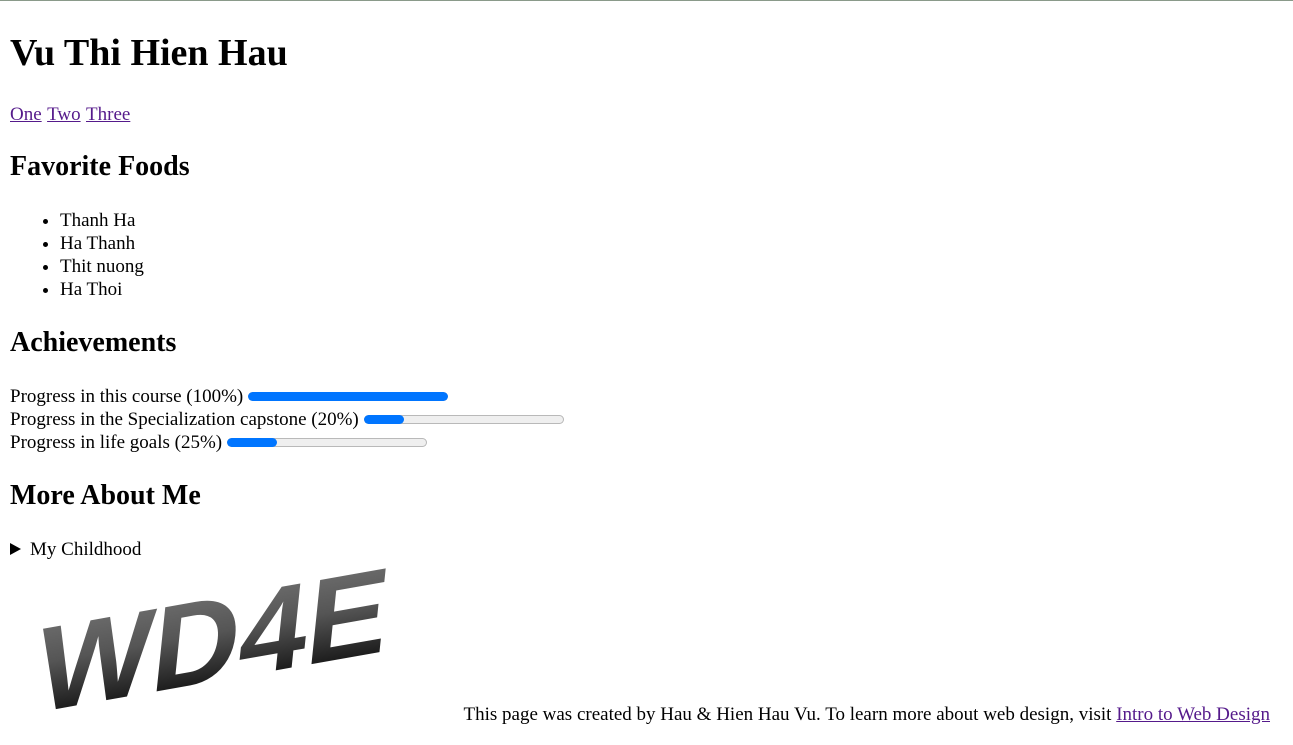  I want to click on nav-links: One Two Three, so click(70, 114).